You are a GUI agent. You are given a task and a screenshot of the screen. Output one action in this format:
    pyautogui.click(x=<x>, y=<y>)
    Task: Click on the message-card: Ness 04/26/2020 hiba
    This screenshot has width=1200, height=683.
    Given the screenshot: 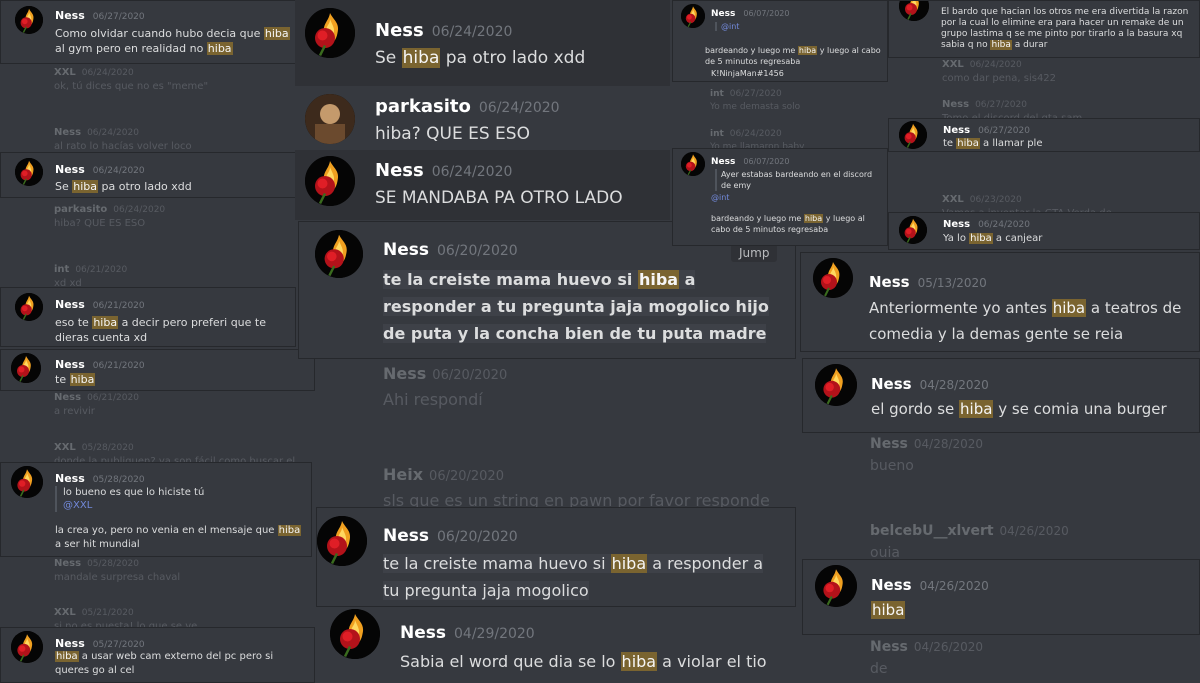 What is the action you would take?
    pyautogui.click(x=1001, y=597)
    